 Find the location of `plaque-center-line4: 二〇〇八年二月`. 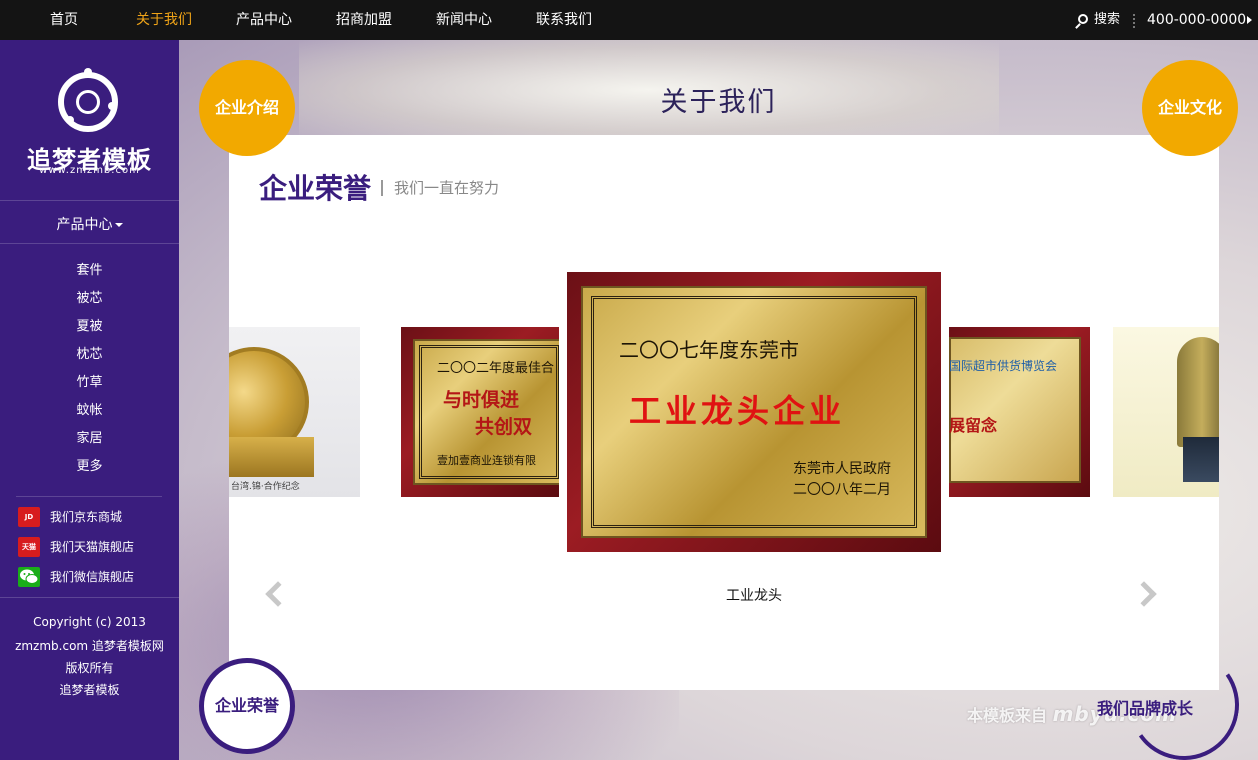

plaque-center-line4: 二〇〇八年二月 is located at coordinates (842, 490).